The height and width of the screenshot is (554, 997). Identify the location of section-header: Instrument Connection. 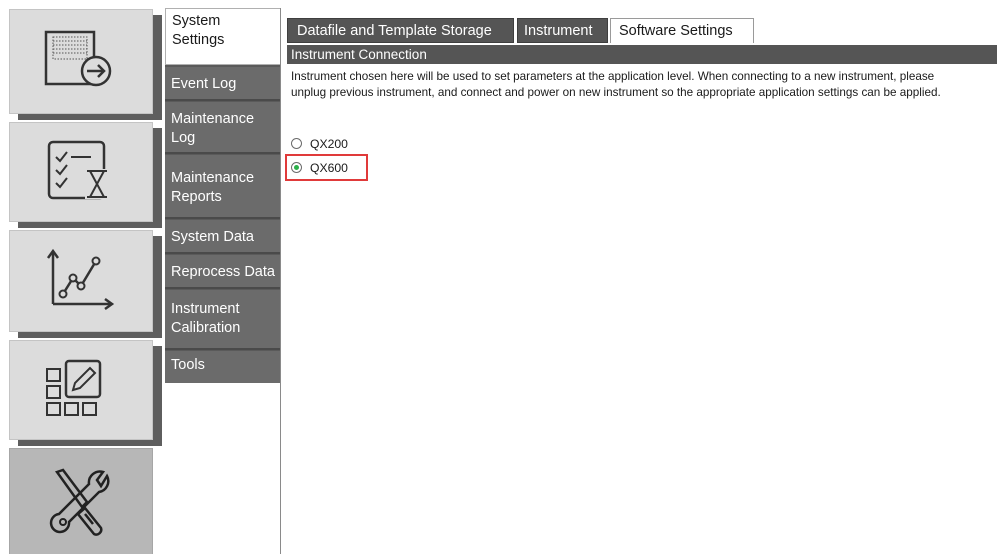
(642, 54).